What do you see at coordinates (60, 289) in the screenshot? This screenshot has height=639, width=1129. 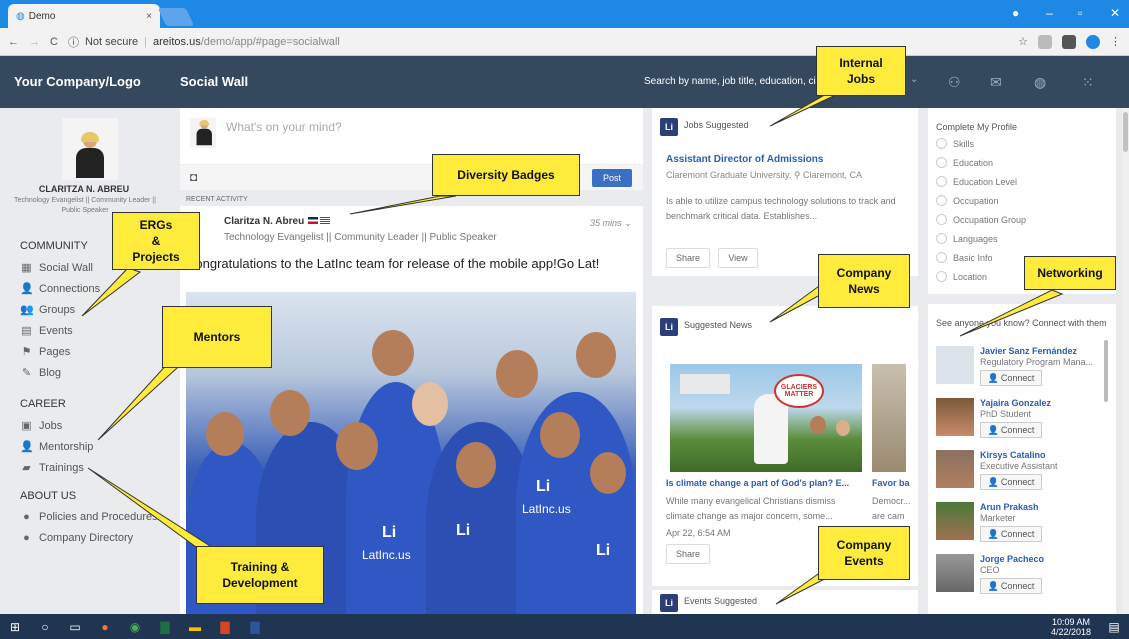 I see `sidebar-item-connections: 👤 Connections` at bounding box center [60, 289].